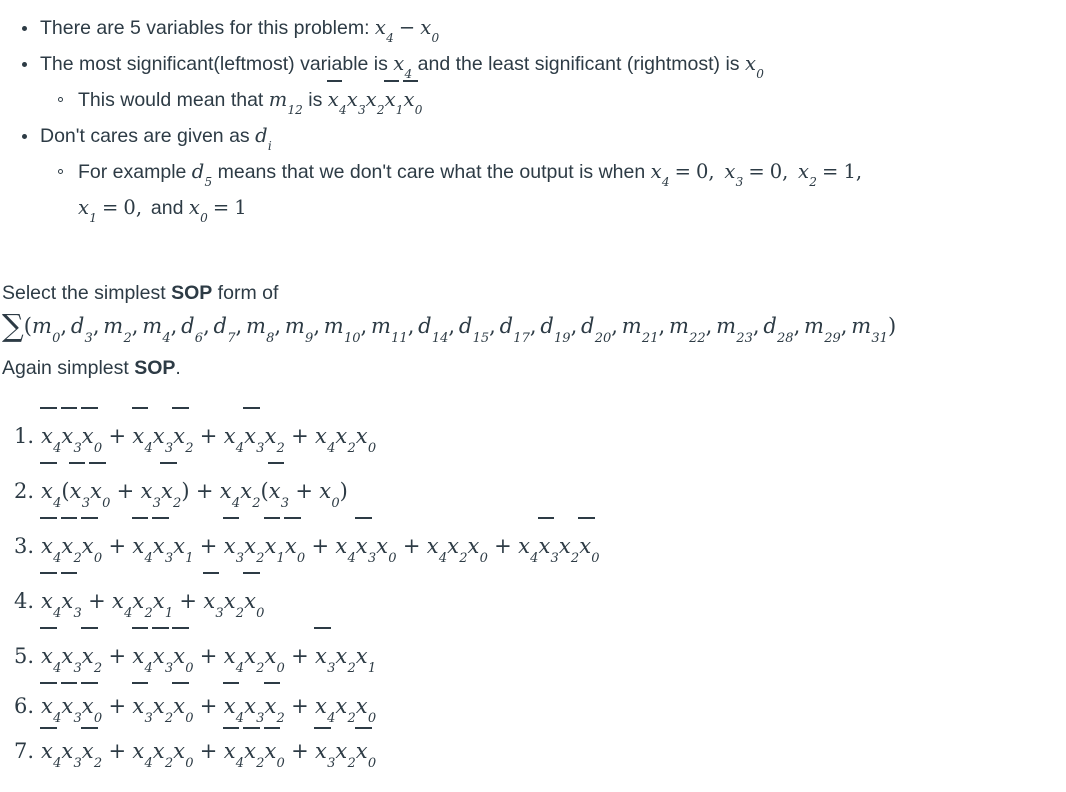 The height and width of the screenshot is (792, 1066). I want to click on option-expression: x4x3x2+ x4x3x0+ x4x2x0+ x3x2x1, so click(208, 650).